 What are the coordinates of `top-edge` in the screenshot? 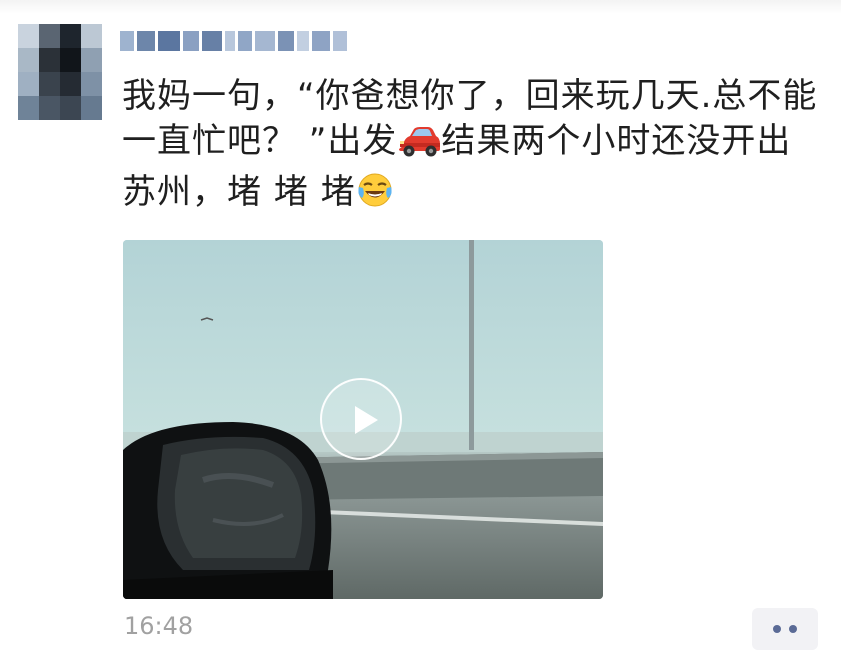 It's located at (420, 7).